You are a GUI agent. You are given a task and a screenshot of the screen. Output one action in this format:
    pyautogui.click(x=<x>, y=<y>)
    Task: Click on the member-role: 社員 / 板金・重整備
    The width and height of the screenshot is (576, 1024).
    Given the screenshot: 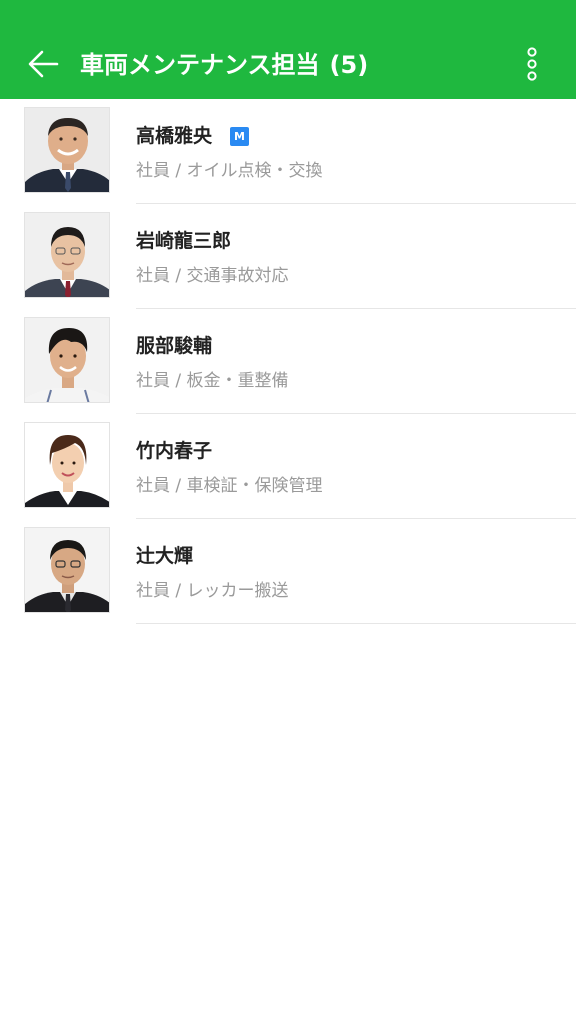 What is the action you would take?
    pyautogui.click(x=212, y=381)
    